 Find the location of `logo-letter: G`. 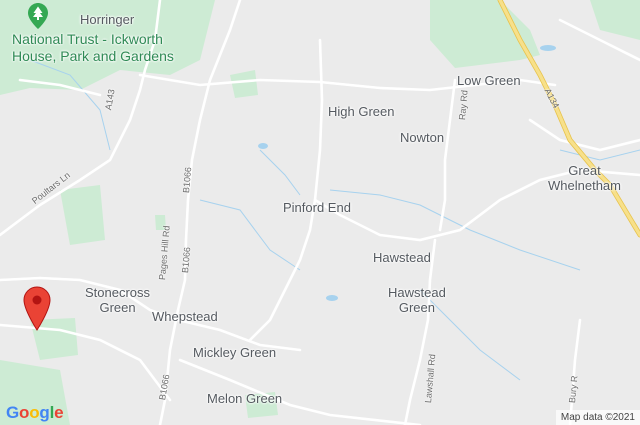

logo-letter: G is located at coordinates (13, 412).